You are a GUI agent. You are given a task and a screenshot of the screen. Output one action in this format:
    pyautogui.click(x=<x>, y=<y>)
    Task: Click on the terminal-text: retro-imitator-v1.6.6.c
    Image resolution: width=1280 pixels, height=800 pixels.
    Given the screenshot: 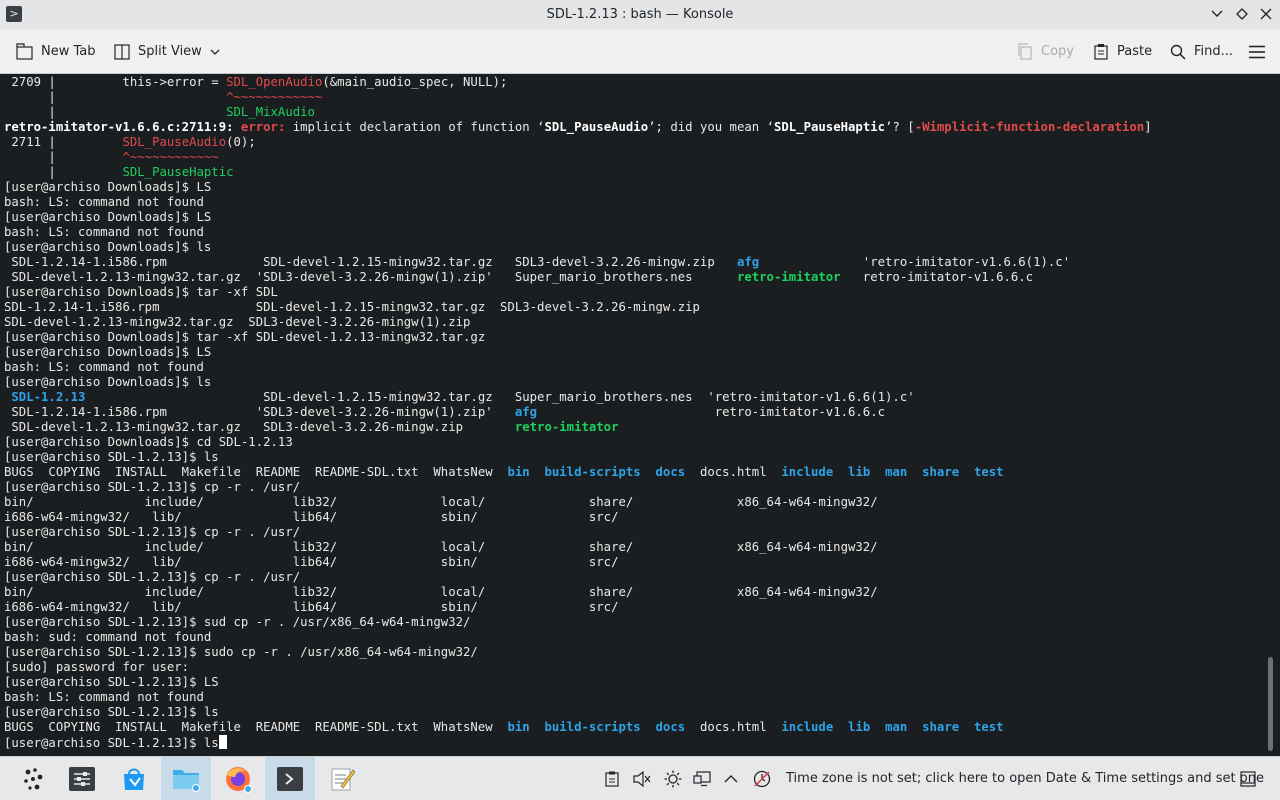 What is the action you would take?
    pyautogui.click(x=937, y=277)
    